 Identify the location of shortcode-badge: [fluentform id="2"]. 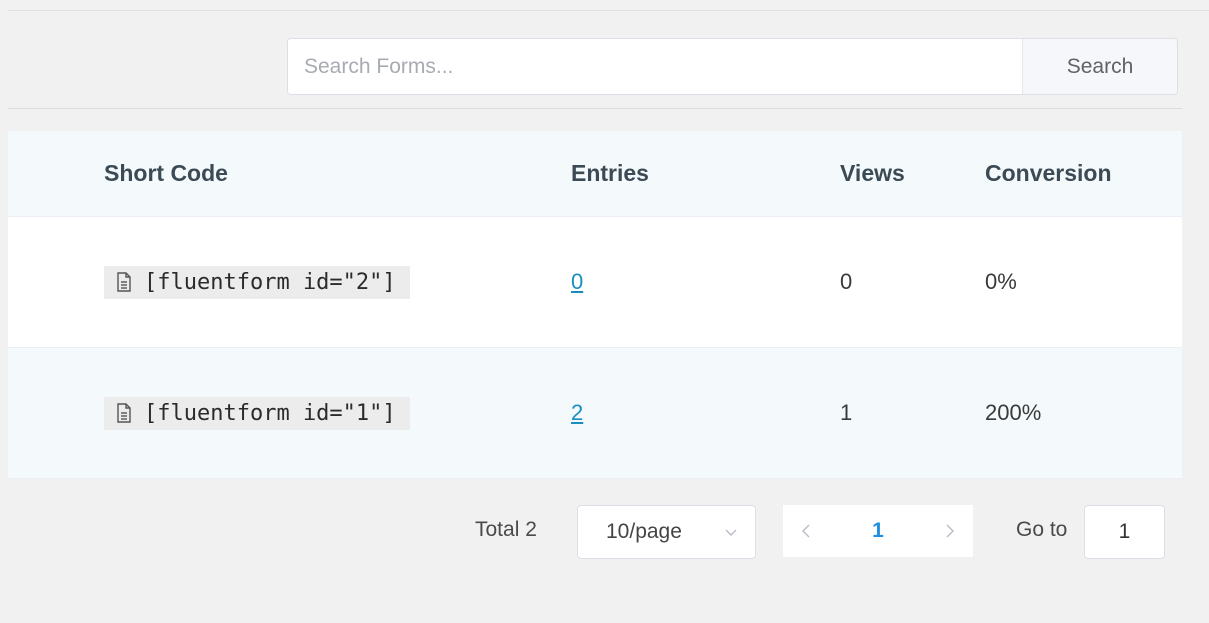
(257, 282).